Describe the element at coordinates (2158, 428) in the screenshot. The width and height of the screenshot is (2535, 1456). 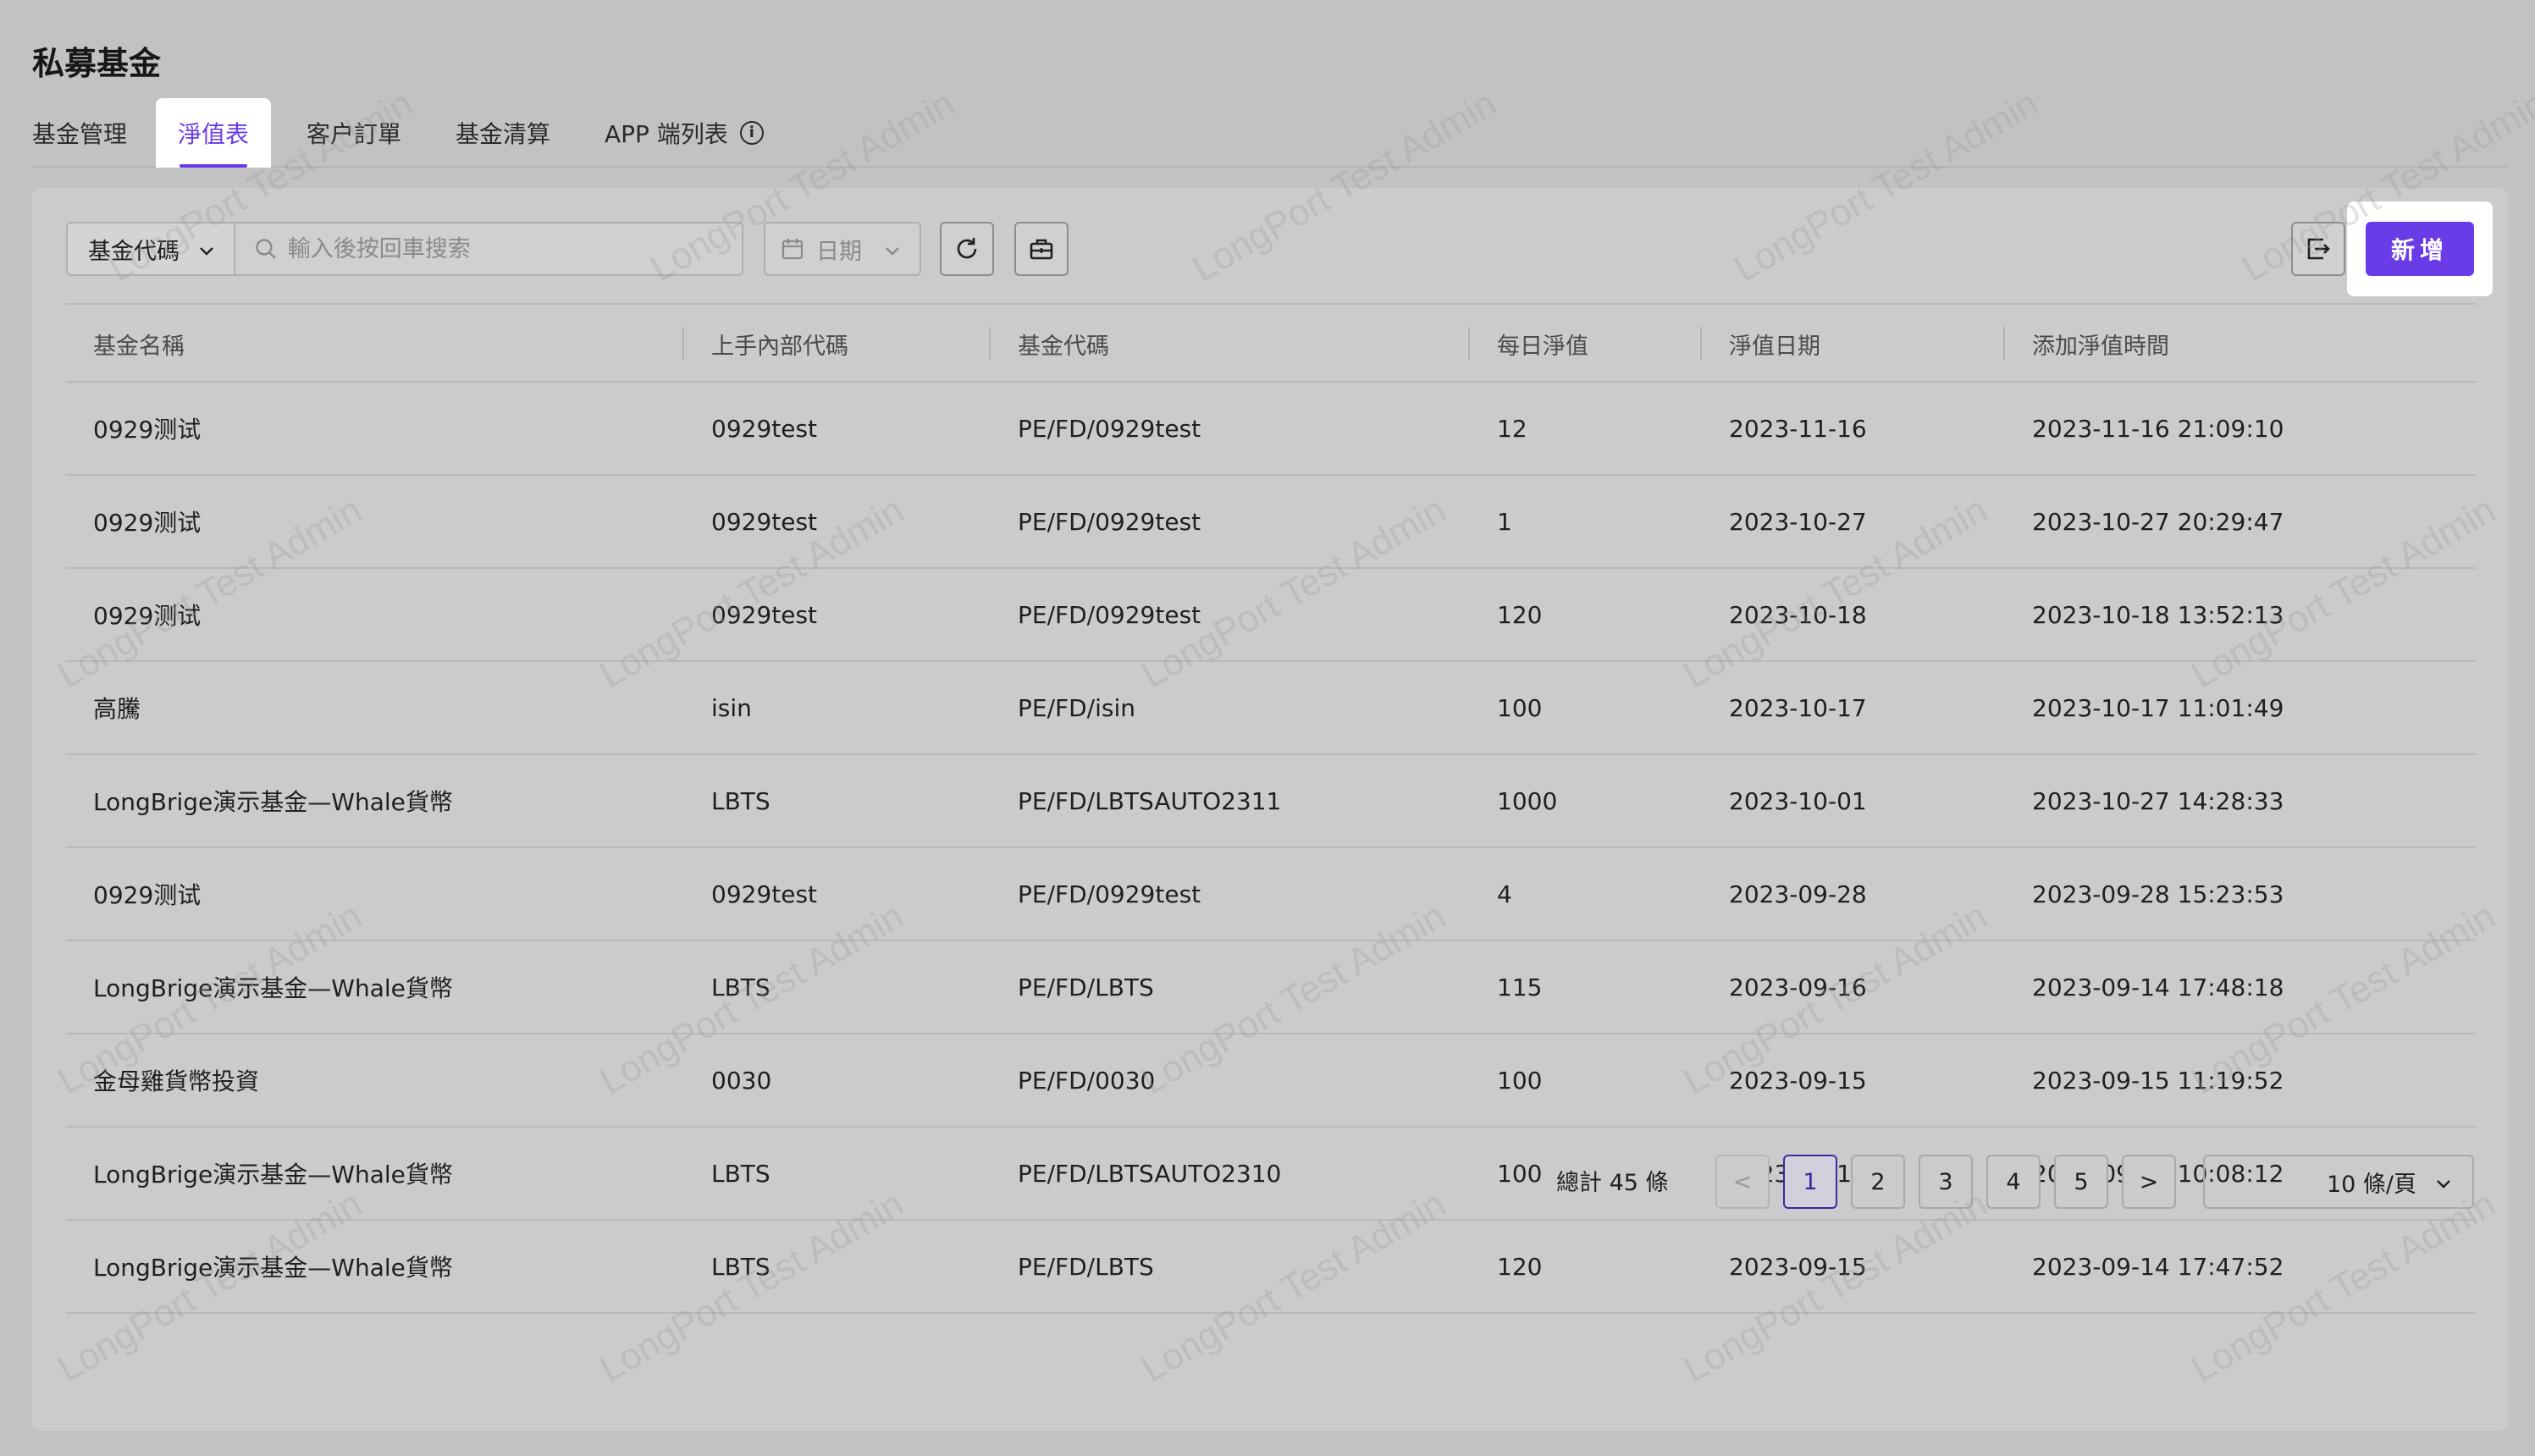
I see `cell-added-time: 2023-11-16 21:09:10` at that location.